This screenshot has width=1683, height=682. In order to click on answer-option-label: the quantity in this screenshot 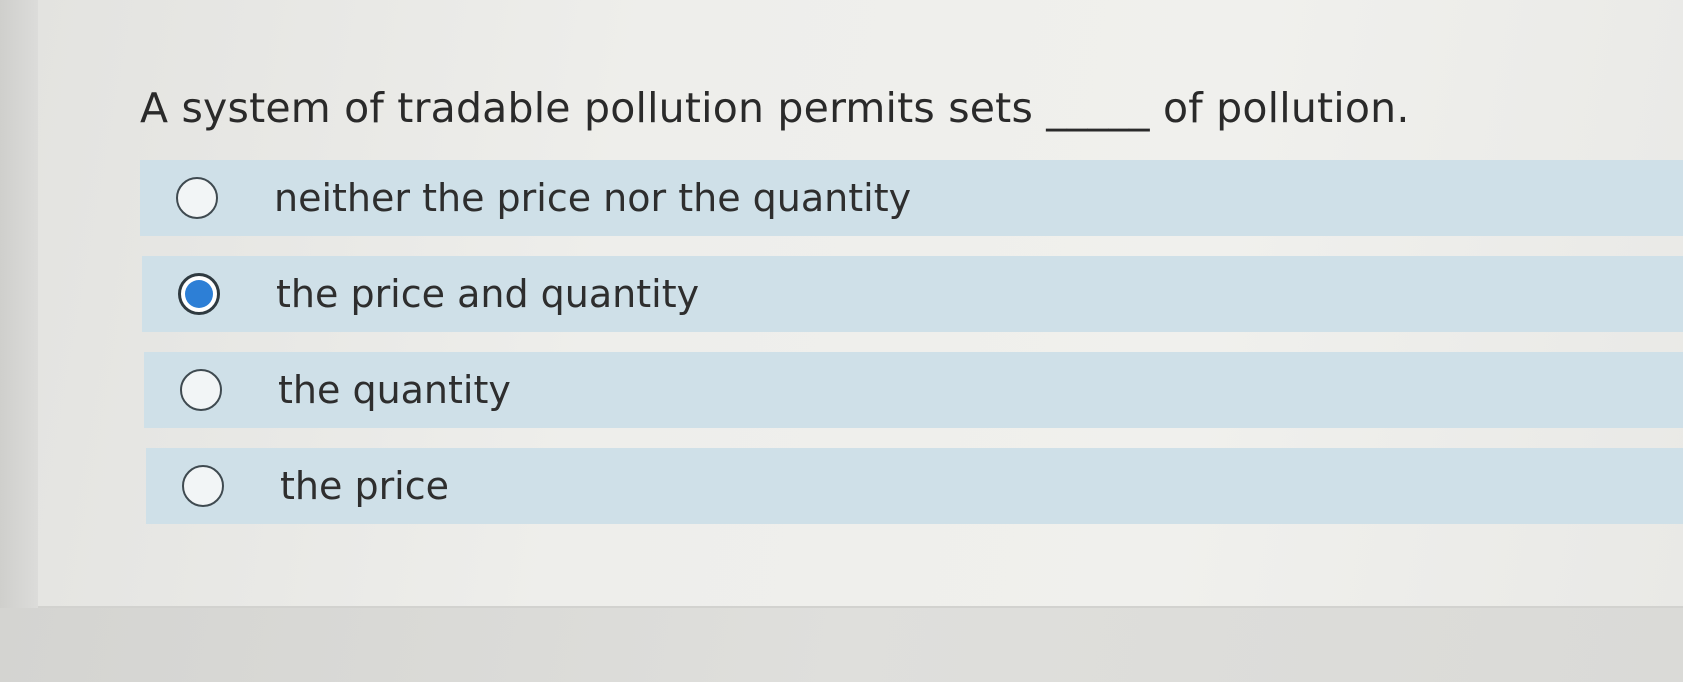, I will do `click(394, 390)`.